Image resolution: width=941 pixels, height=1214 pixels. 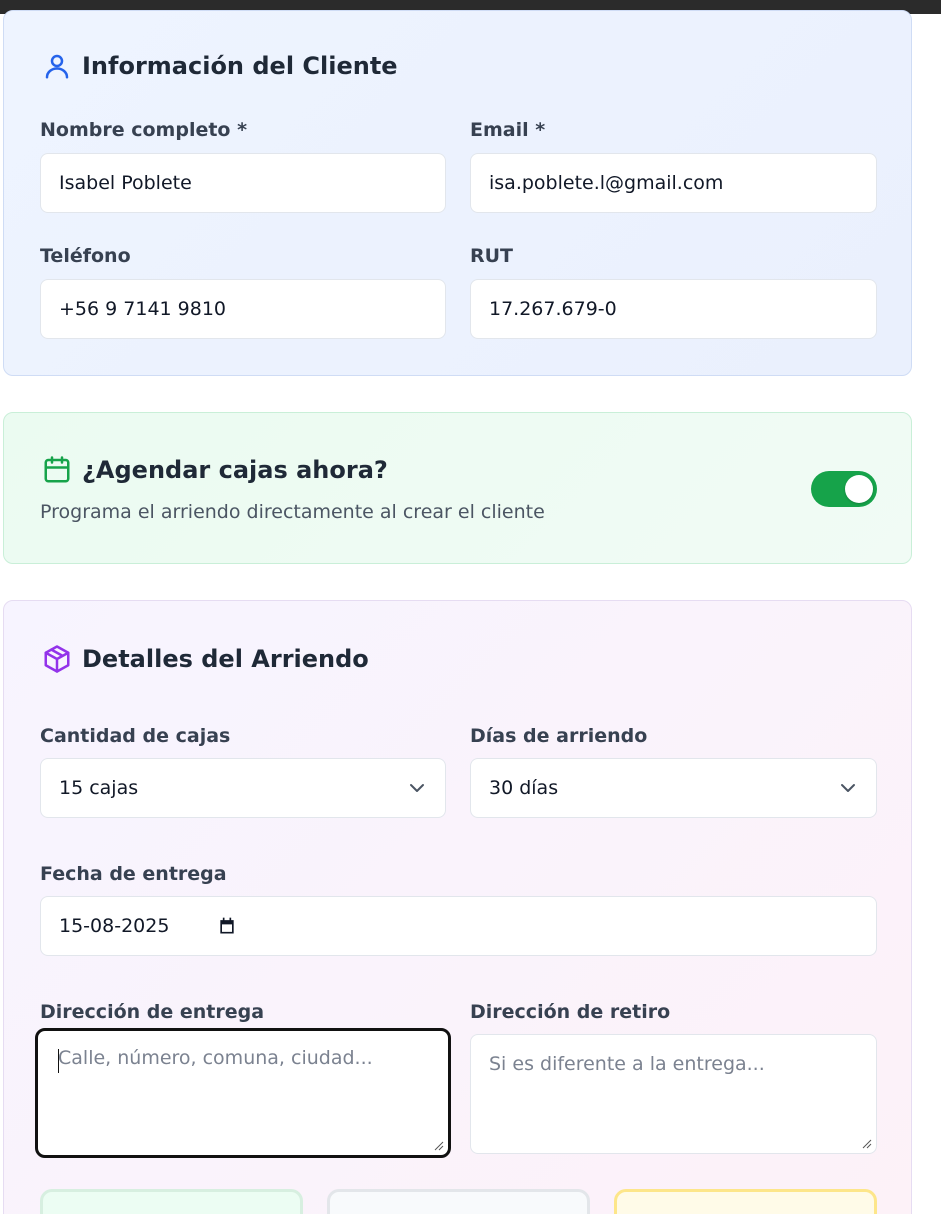 I want to click on delivery-date-value: 15-08-2025, so click(x=114, y=926).